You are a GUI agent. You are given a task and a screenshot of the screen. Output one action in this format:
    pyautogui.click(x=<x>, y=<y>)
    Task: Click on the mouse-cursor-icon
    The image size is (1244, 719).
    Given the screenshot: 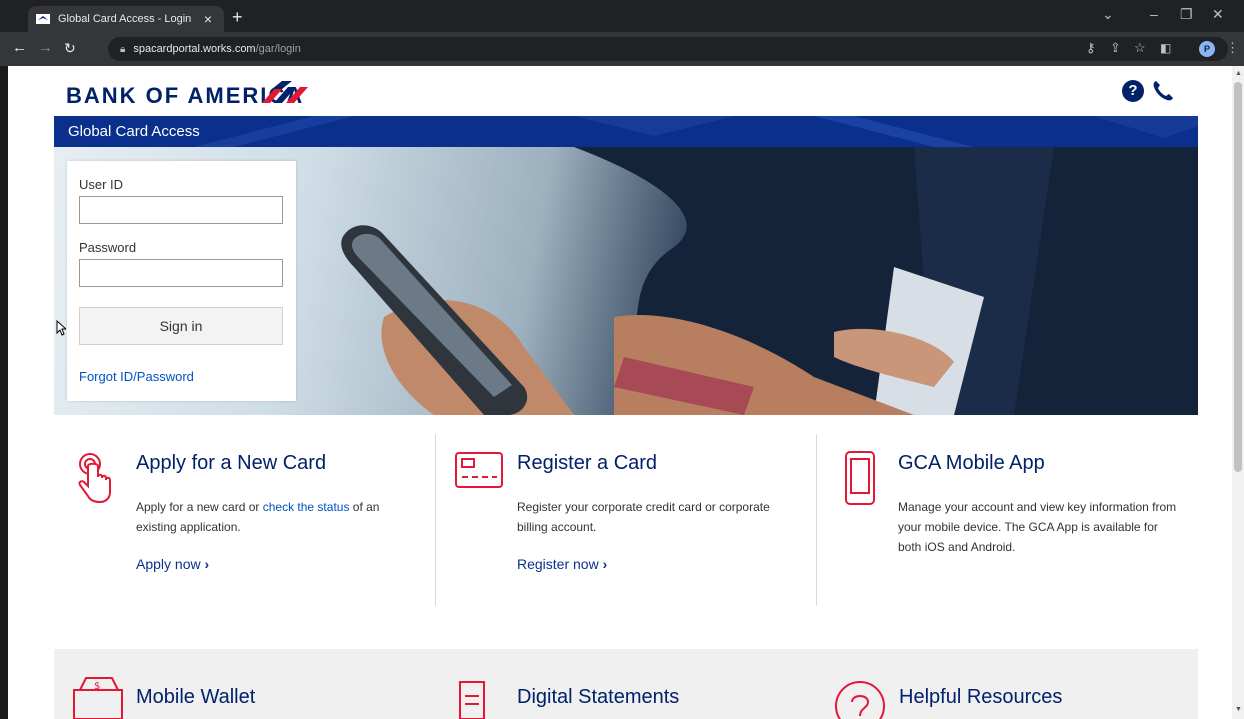 What is the action you would take?
    pyautogui.click(x=61, y=328)
    